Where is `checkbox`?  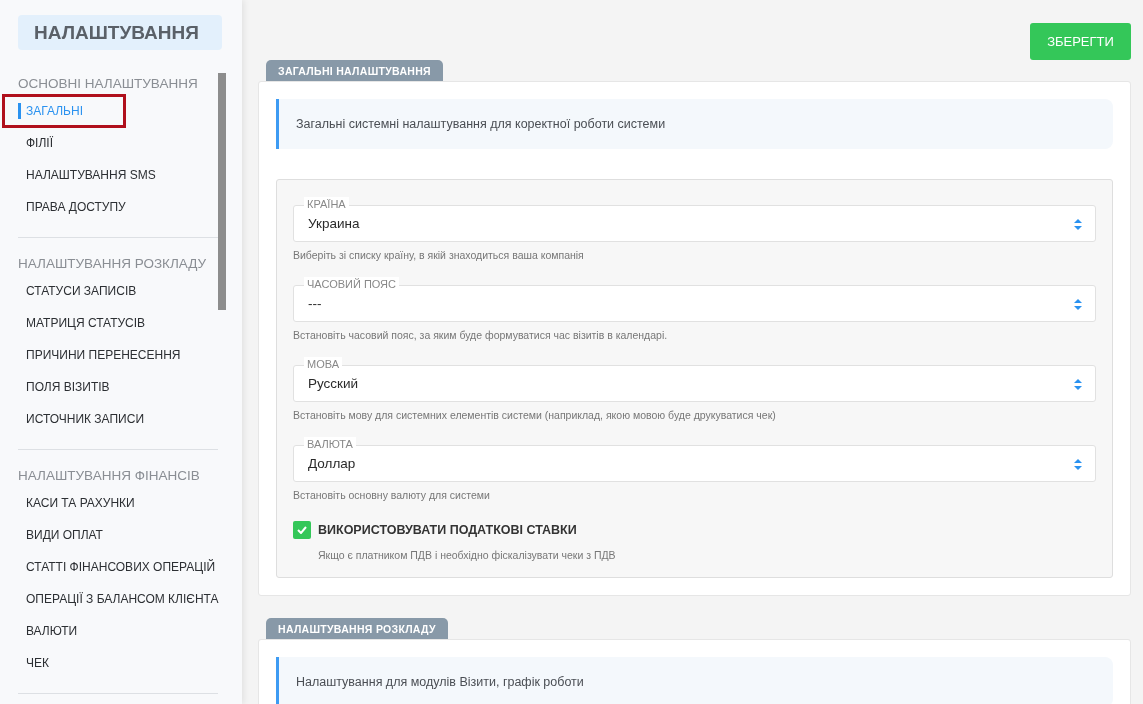
checkbox is located at coordinates (302, 530).